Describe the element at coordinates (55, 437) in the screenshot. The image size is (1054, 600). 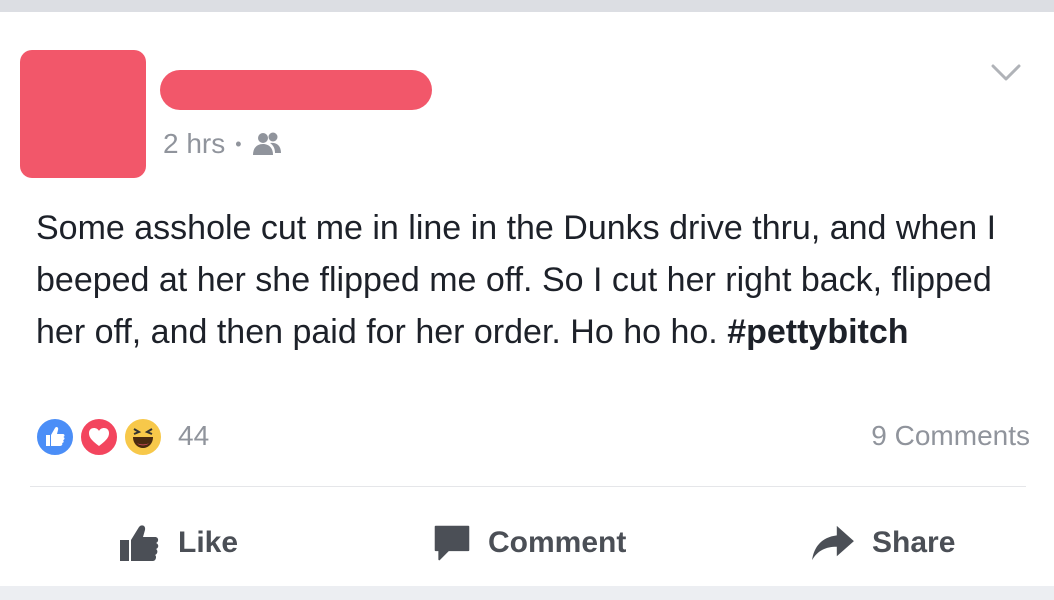
I see `like-reaction-icon` at that location.